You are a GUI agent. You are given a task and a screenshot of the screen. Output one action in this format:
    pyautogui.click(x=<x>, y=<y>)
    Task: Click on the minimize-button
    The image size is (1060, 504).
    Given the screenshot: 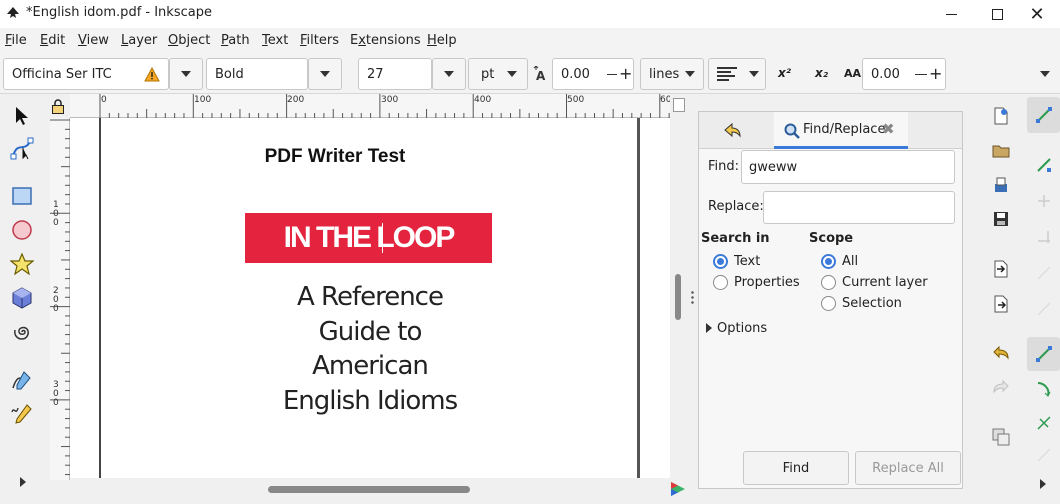 What is the action you would take?
    pyautogui.click(x=951, y=14)
    